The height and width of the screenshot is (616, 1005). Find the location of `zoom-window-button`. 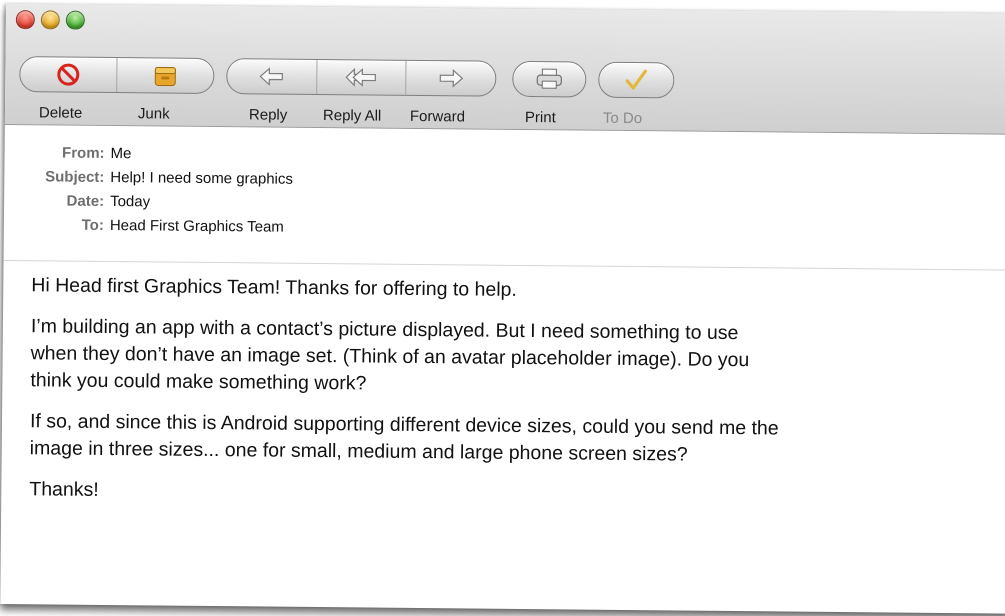

zoom-window-button is located at coordinates (75, 20).